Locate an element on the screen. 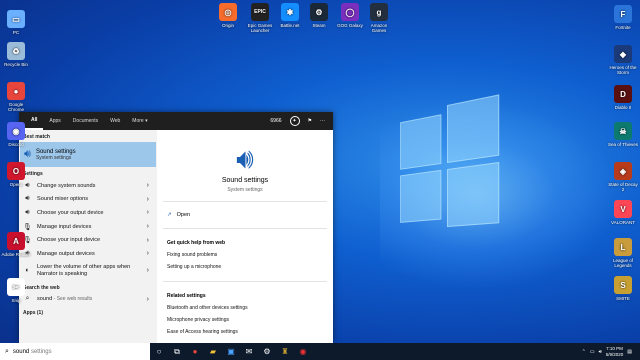 The image size is (640, 360). desktop-icon: ◈ State of Decay 2 is located at coordinates (623, 177).